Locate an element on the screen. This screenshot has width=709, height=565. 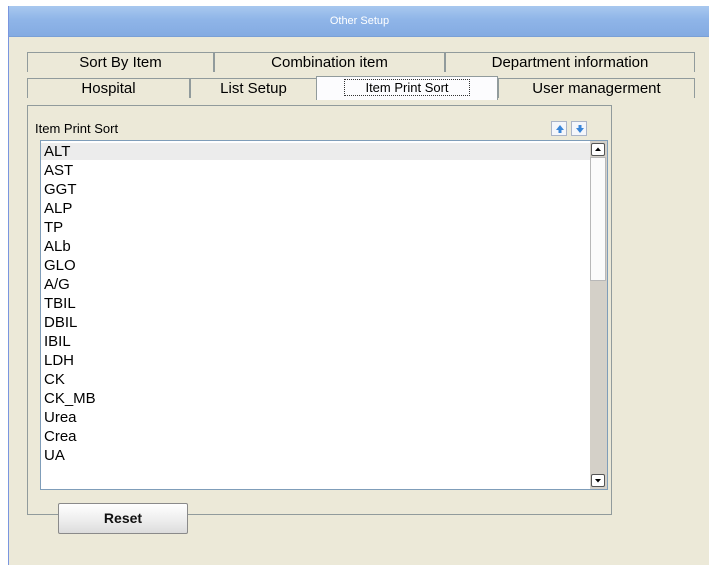
arrow-down-icon is located at coordinates (580, 129).